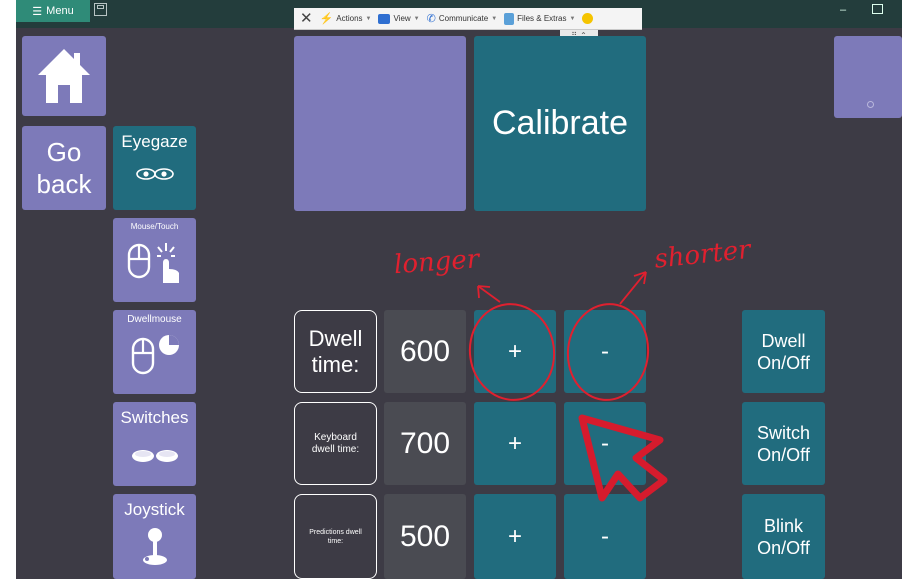  What do you see at coordinates (703, 255) in the screenshot?
I see `annotation-shorter: shorter` at bounding box center [703, 255].